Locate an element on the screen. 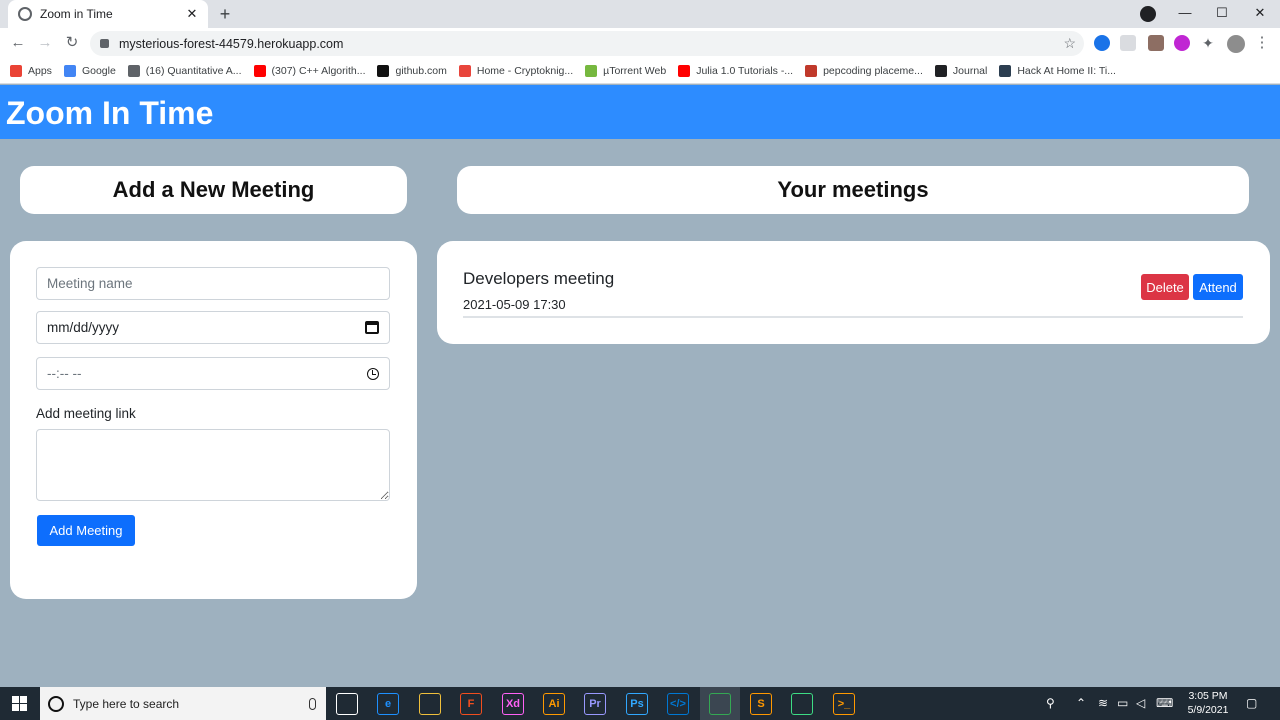 The image size is (1280, 720). browser-tab: Zoom in Time ✕ is located at coordinates (108, 14).